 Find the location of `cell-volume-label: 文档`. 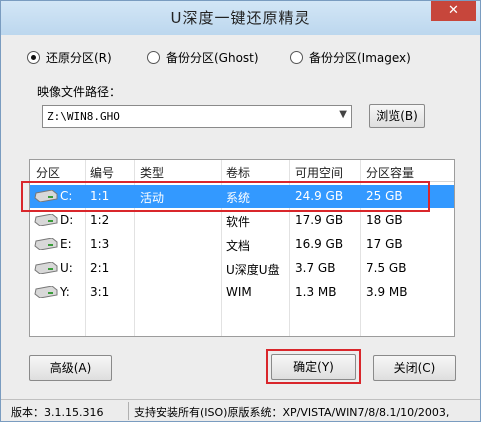

cell-volume-label: 文档 is located at coordinates (238, 246).